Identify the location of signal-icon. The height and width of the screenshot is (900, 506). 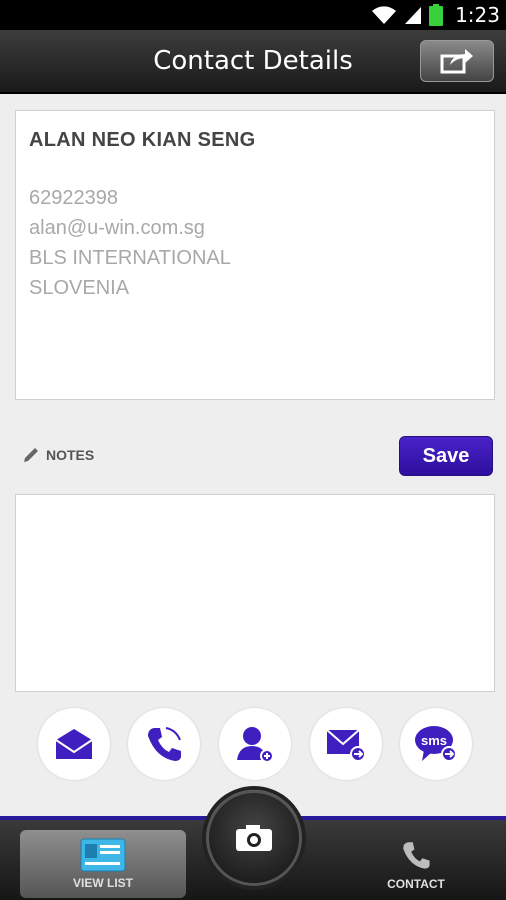
(413, 15).